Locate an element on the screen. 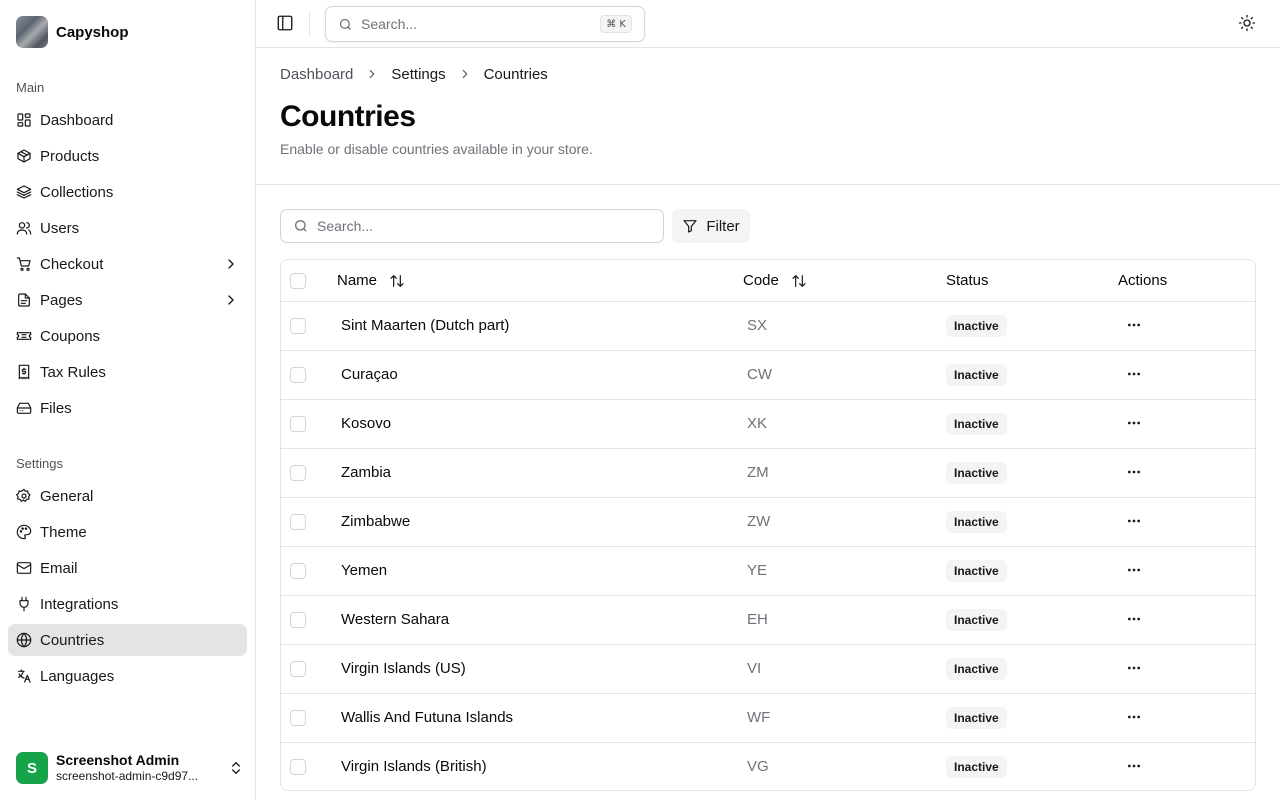  theme-toggle-button is located at coordinates (1248, 24).